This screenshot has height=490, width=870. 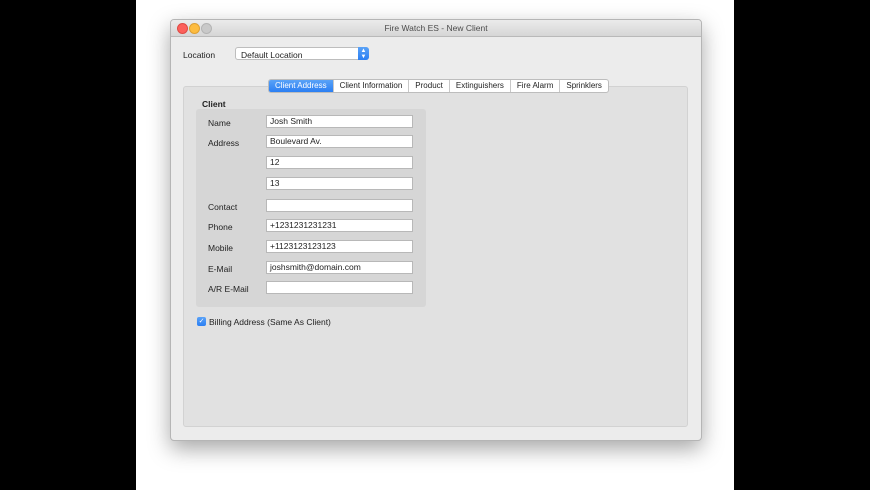 What do you see at coordinates (479, 86) in the screenshot?
I see `tab-extinguishers: Extinguishers` at bounding box center [479, 86].